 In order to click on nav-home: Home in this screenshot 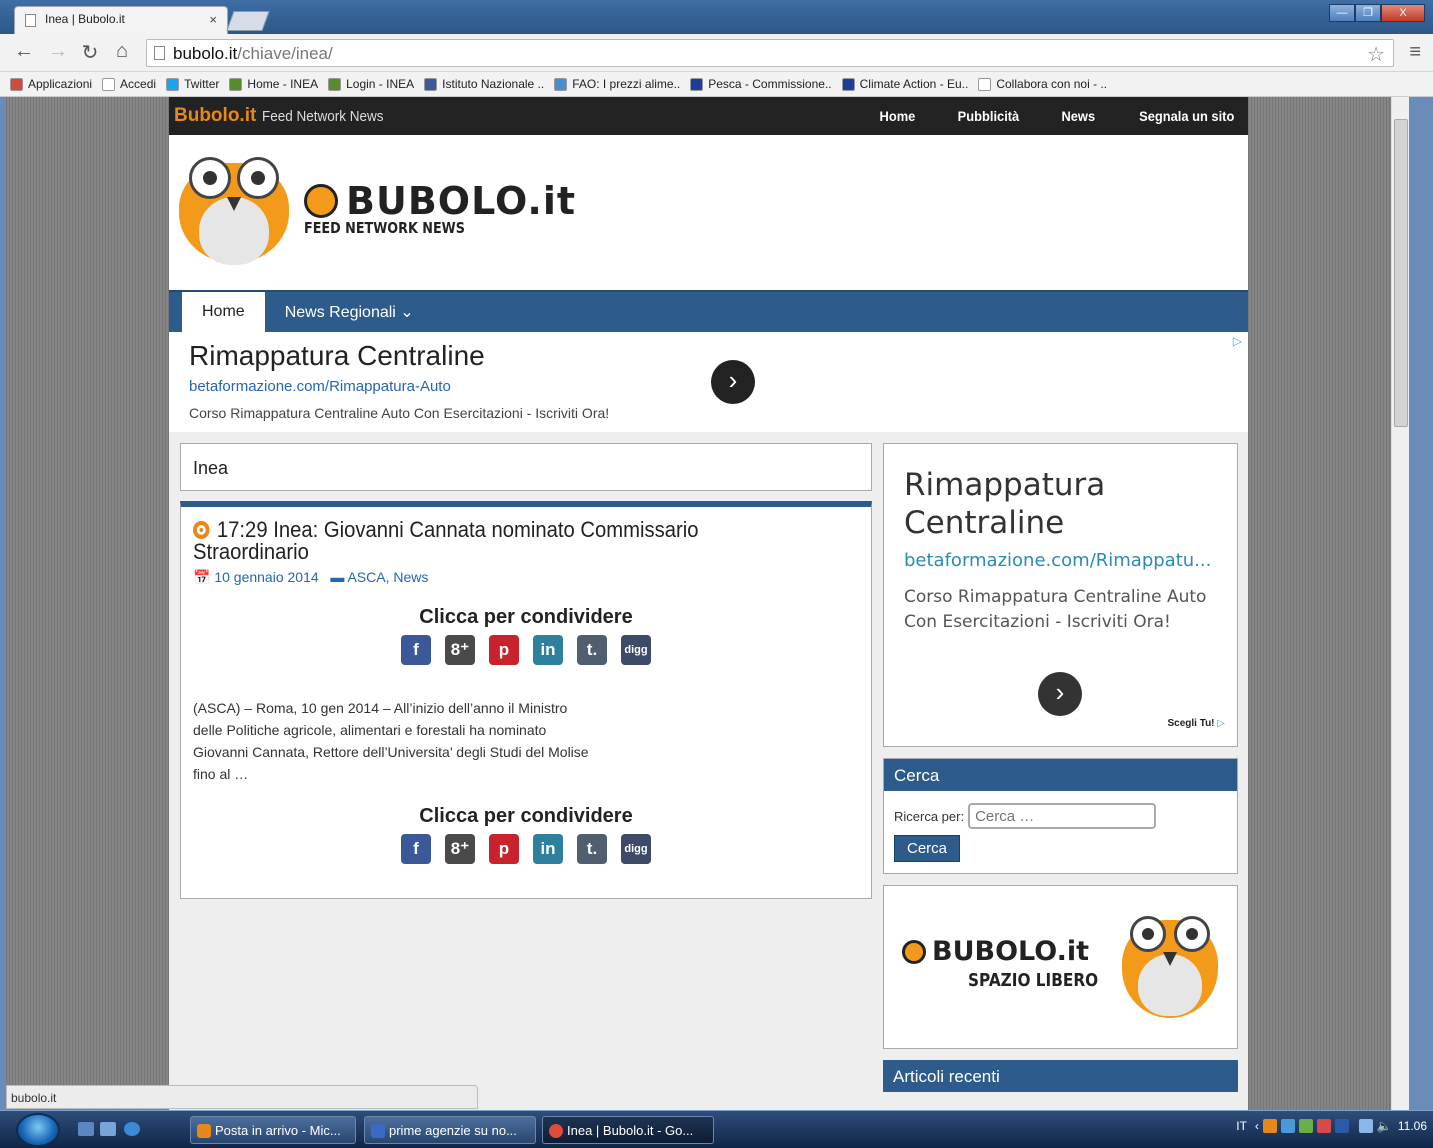, I will do `click(223, 312)`.